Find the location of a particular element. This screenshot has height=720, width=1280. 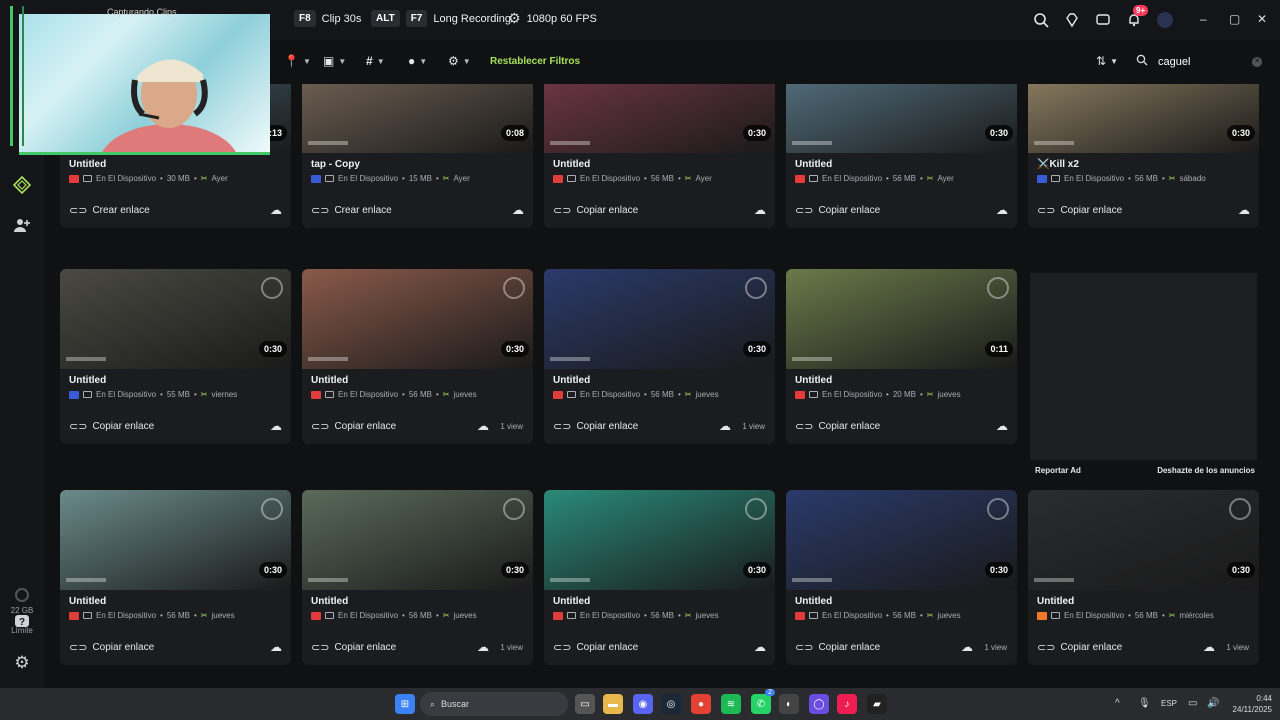

app-icon: ◯ is located at coordinates (819, 704).